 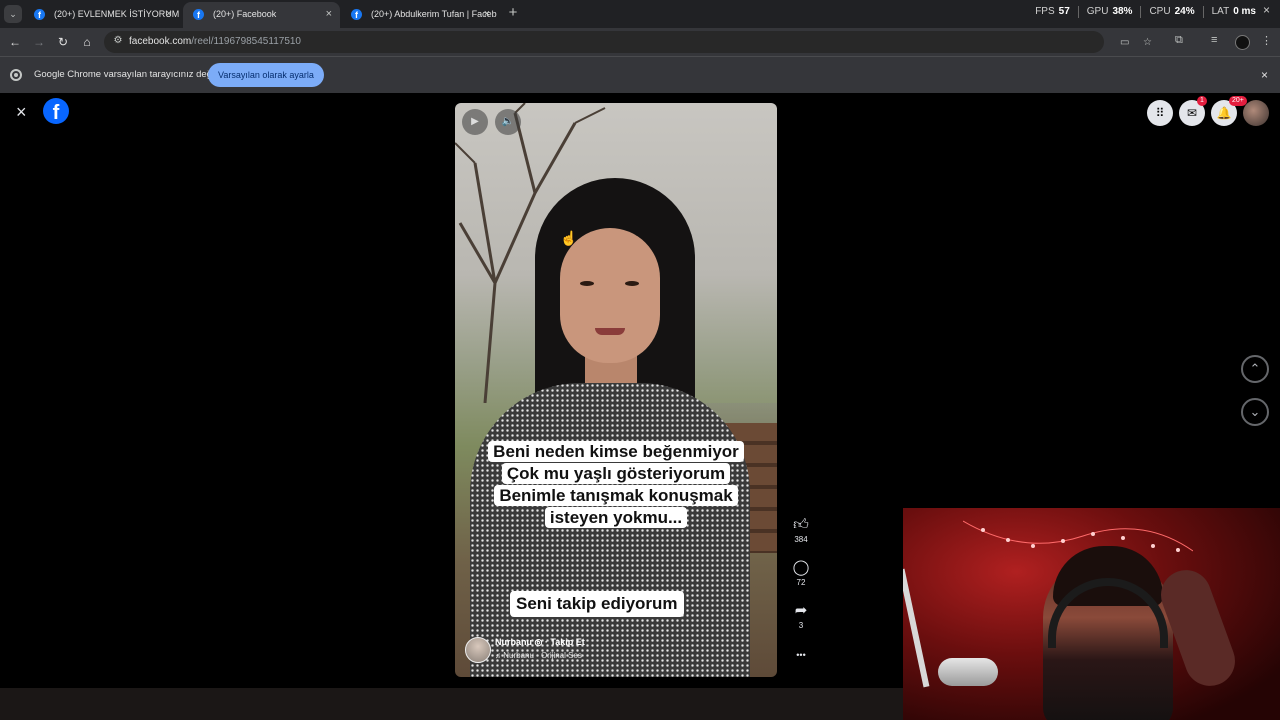 What do you see at coordinates (498, 655) in the screenshot?
I see `music-note-icon: ♫` at bounding box center [498, 655].